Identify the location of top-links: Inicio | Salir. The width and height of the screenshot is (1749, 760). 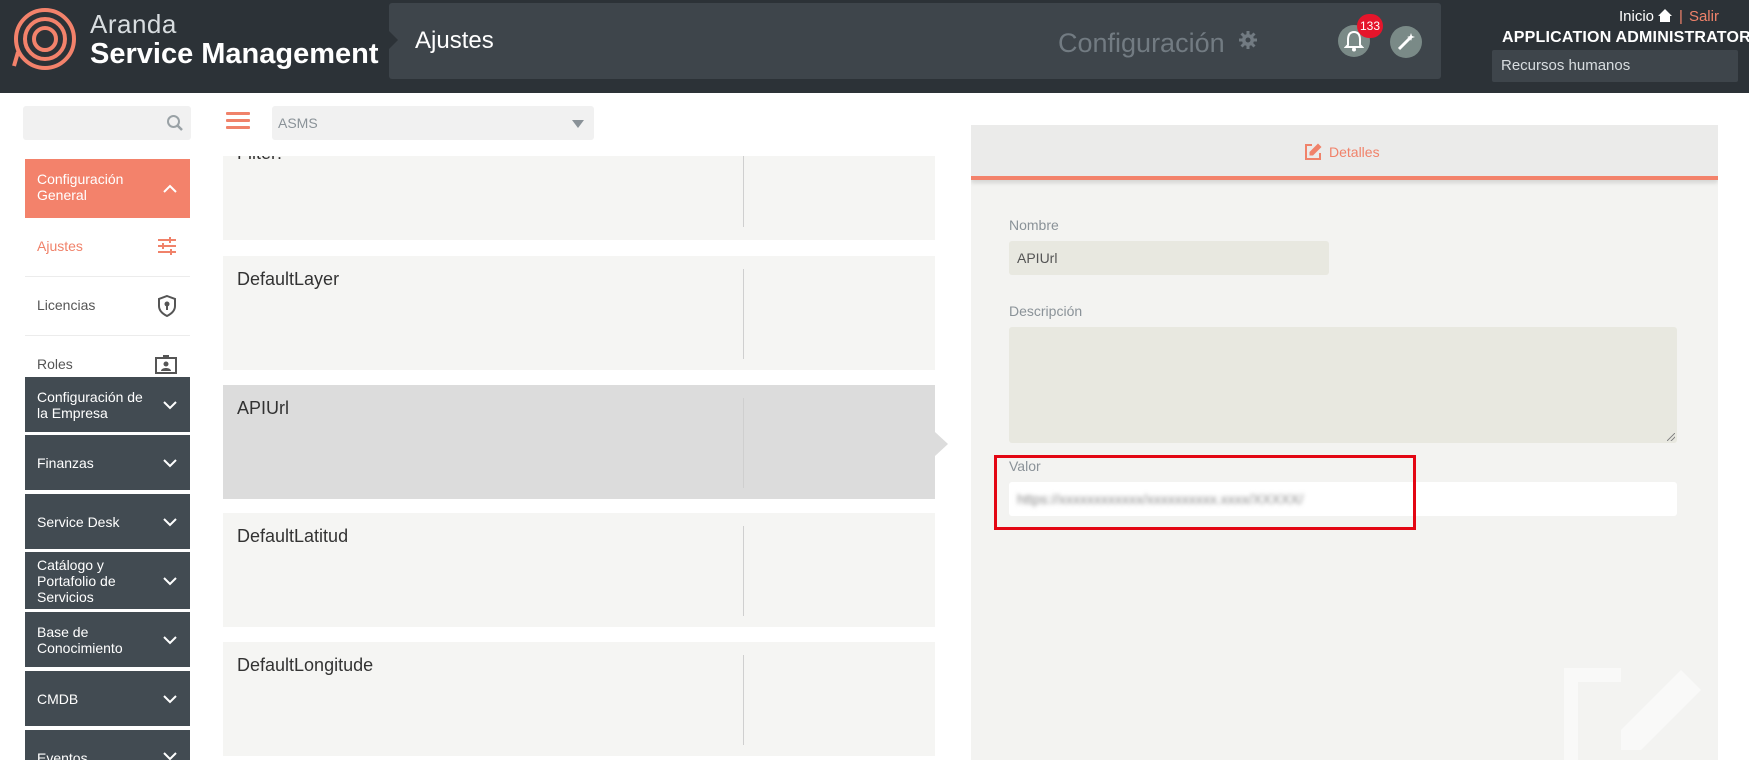
(1669, 16).